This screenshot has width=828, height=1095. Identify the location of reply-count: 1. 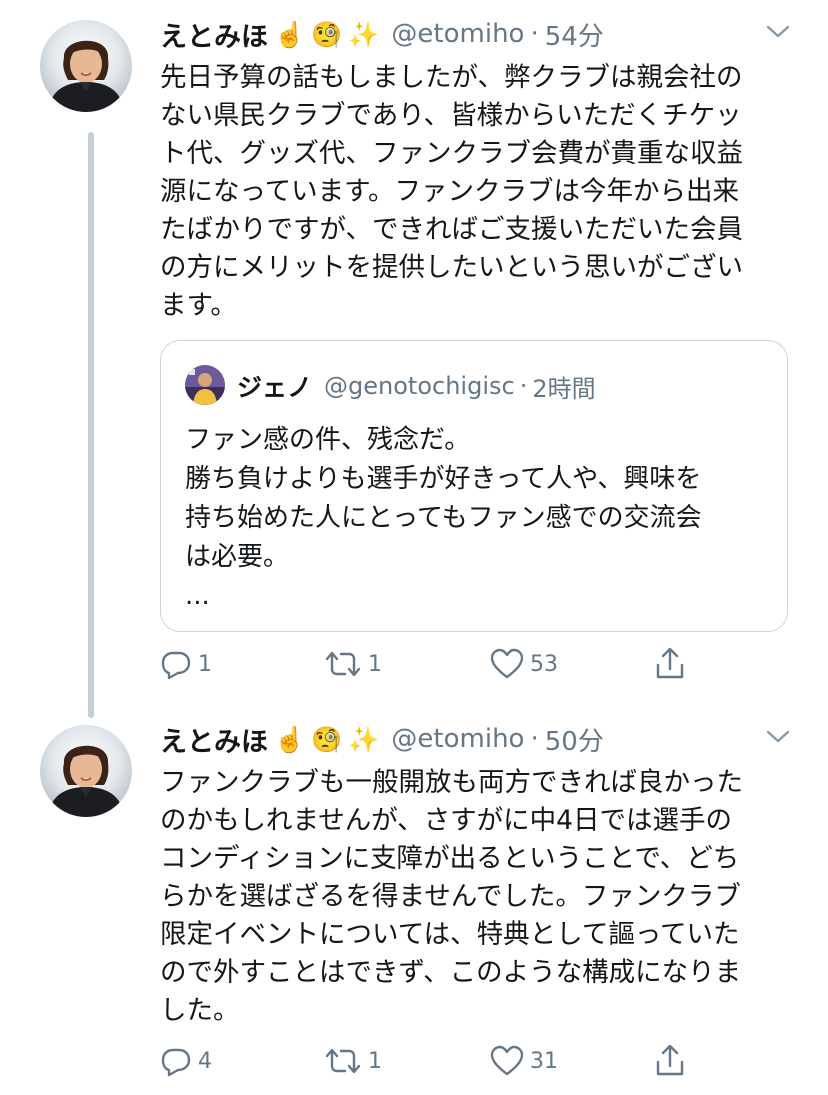
(205, 664).